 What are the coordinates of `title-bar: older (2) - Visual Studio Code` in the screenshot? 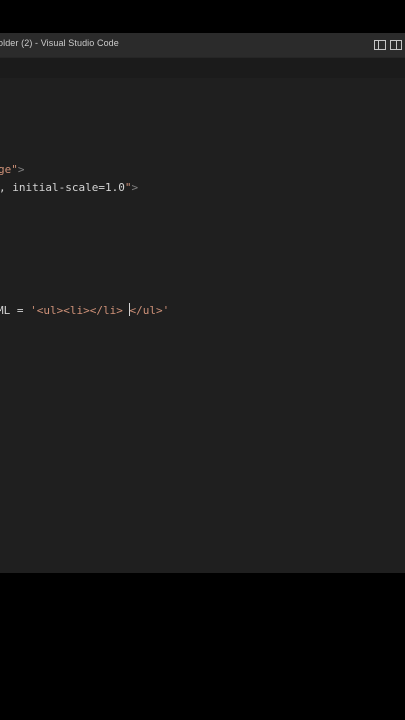 It's located at (202, 45).